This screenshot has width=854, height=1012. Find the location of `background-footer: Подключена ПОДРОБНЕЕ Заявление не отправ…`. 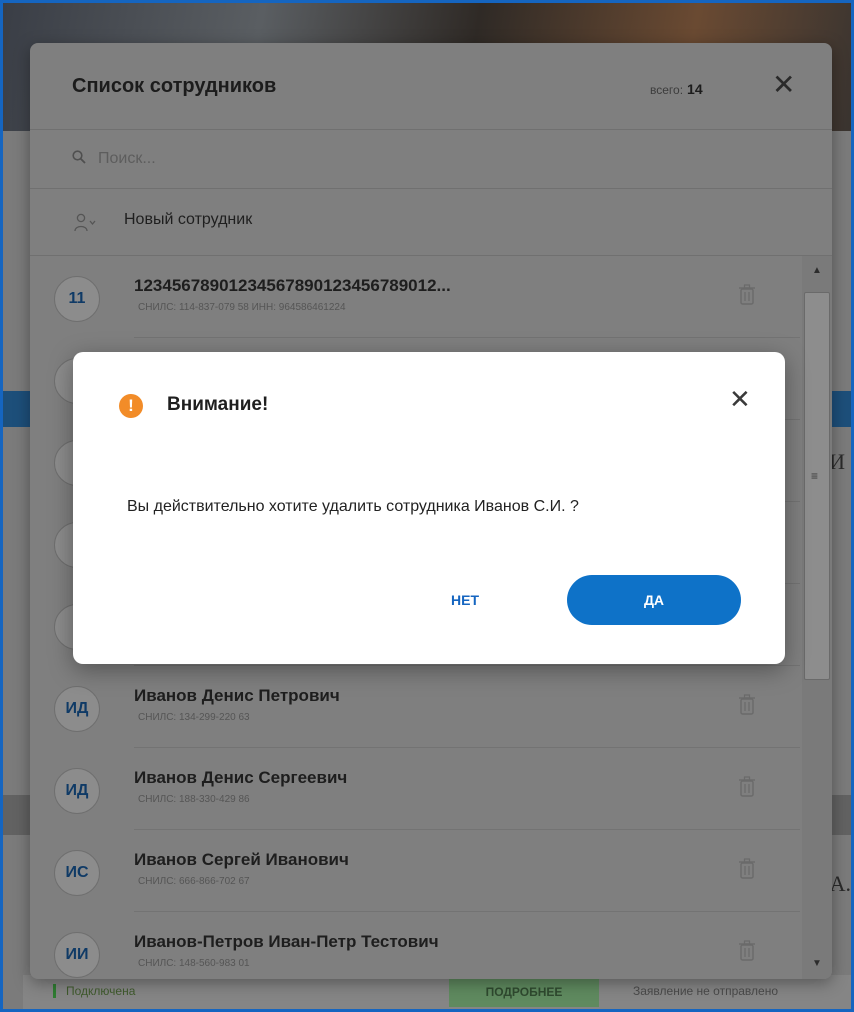

background-footer: Подключена ПОДРОБНЕЕ Заявление не отправ… is located at coordinates (437, 992).